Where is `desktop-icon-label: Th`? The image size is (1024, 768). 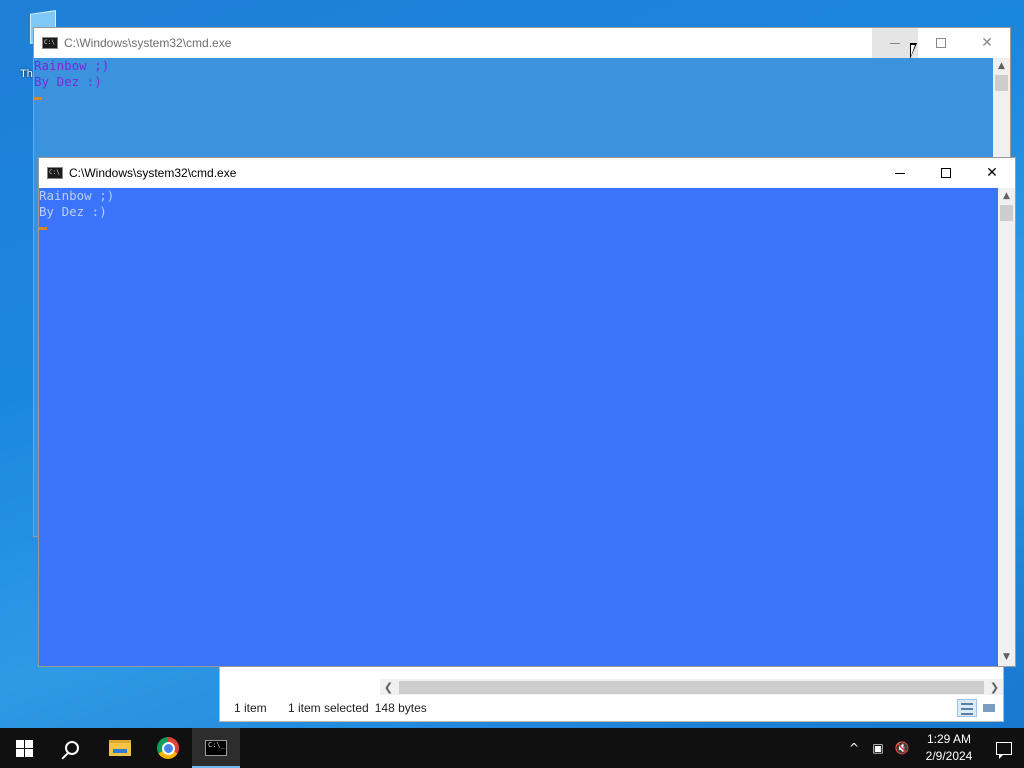
desktop-icon-label: Th is located at coordinates (26, 74).